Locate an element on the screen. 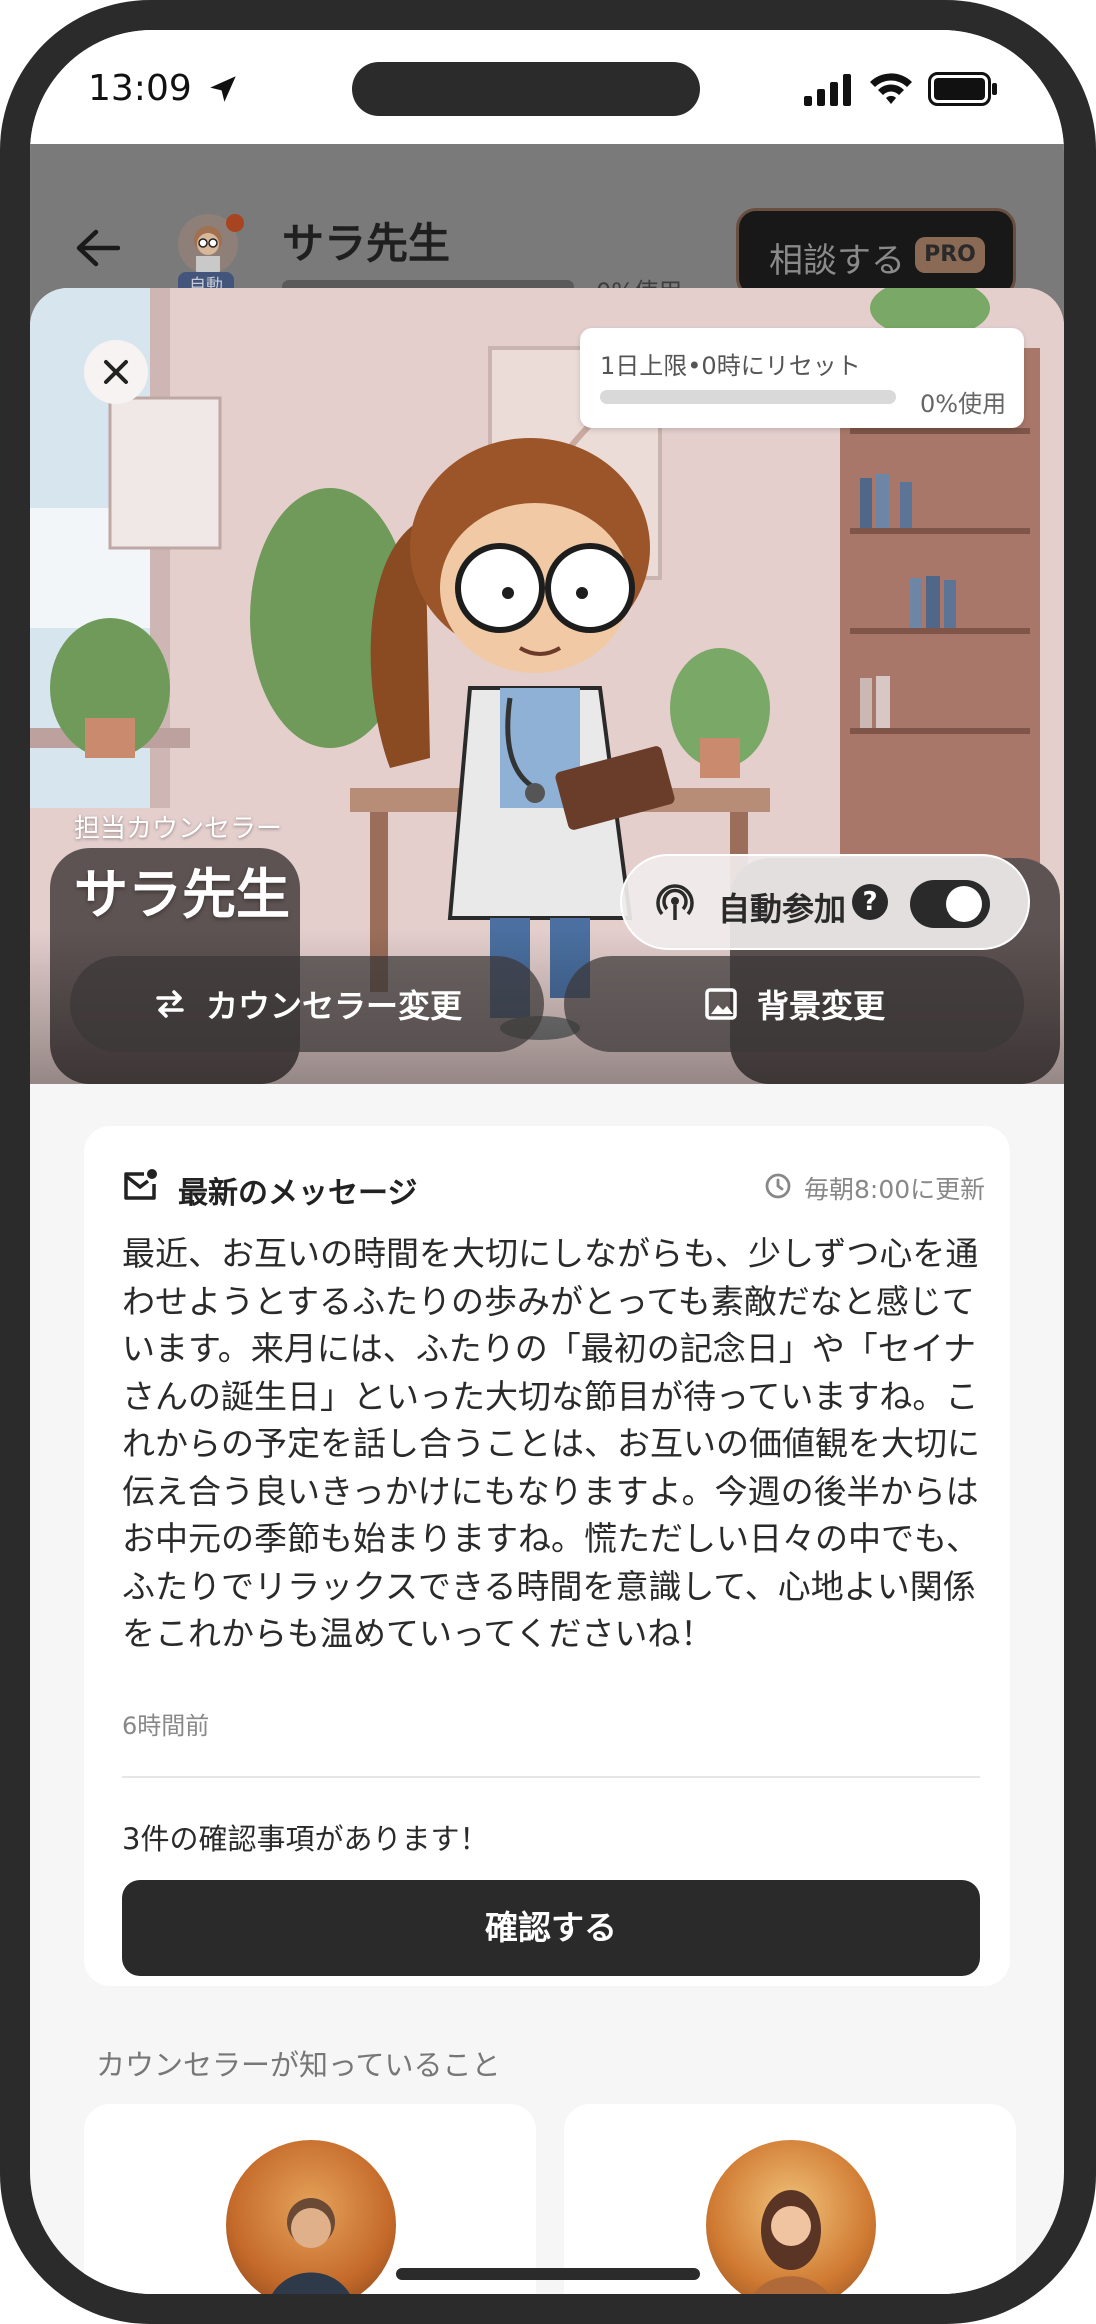  auto-join-control: 自動参加 ? is located at coordinates (825, 902).